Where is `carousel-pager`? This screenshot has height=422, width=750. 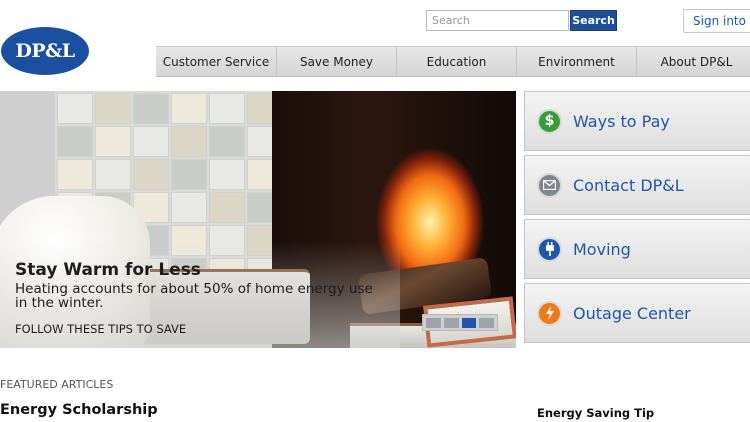 carousel-pager is located at coordinates (460, 322).